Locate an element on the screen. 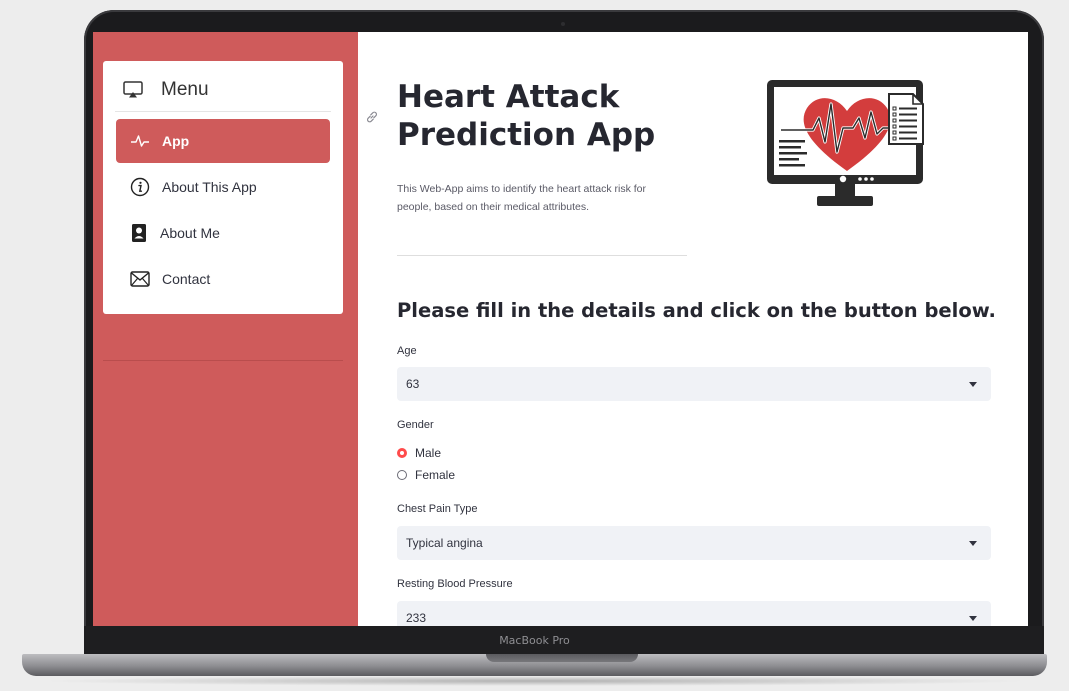 The width and height of the screenshot is (1069, 691). envelope-icon is located at coordinates (140, 279).